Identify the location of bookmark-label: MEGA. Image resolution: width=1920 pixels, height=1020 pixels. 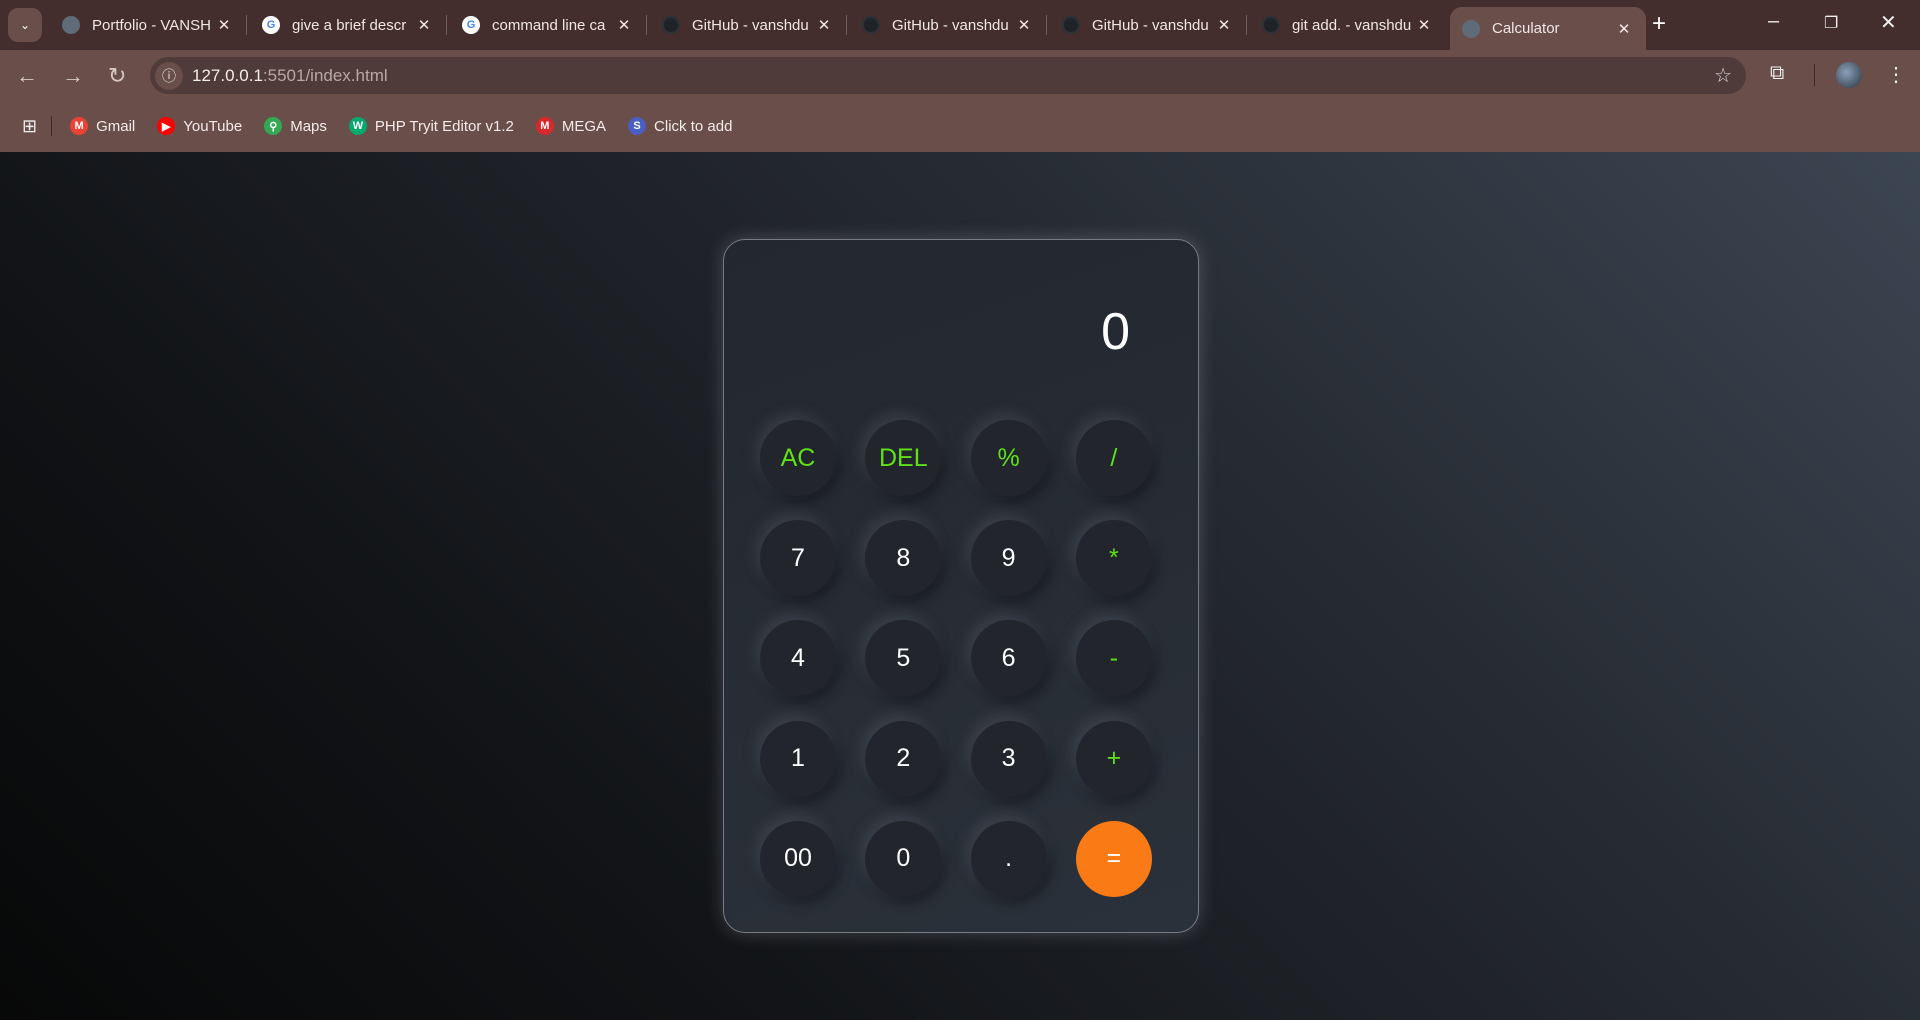
(584, 126).